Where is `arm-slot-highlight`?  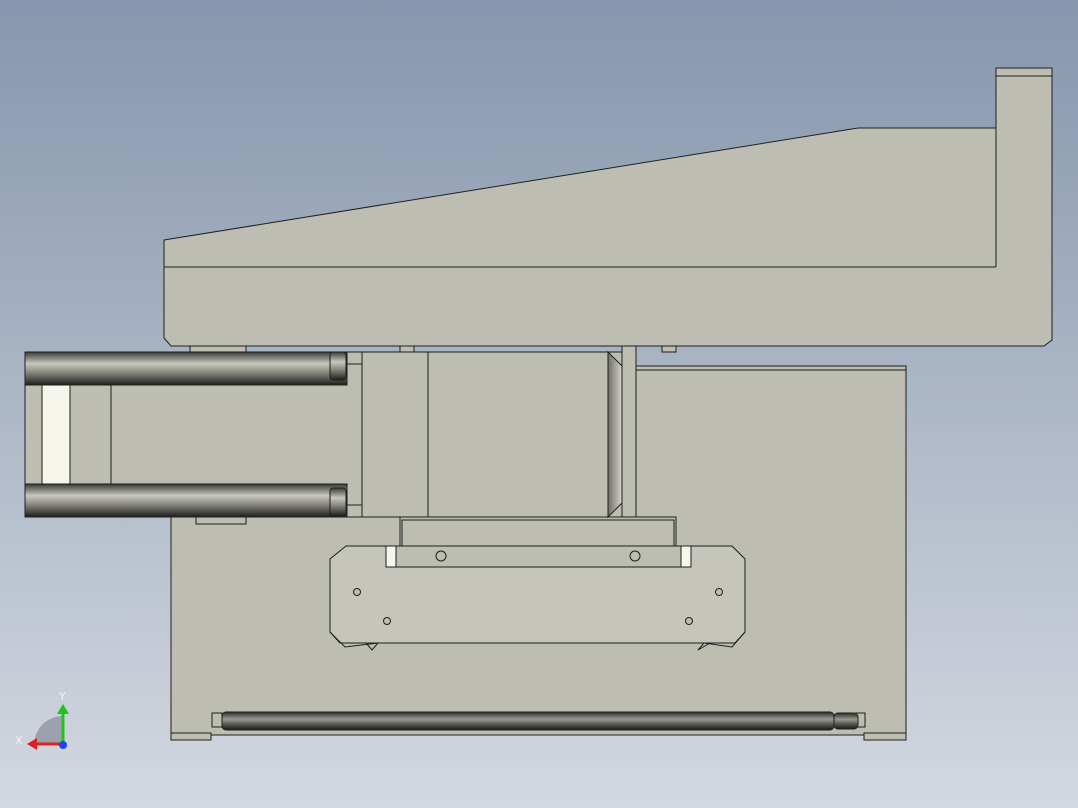
arm-slot-highlight is located at coordinates (56, 434).